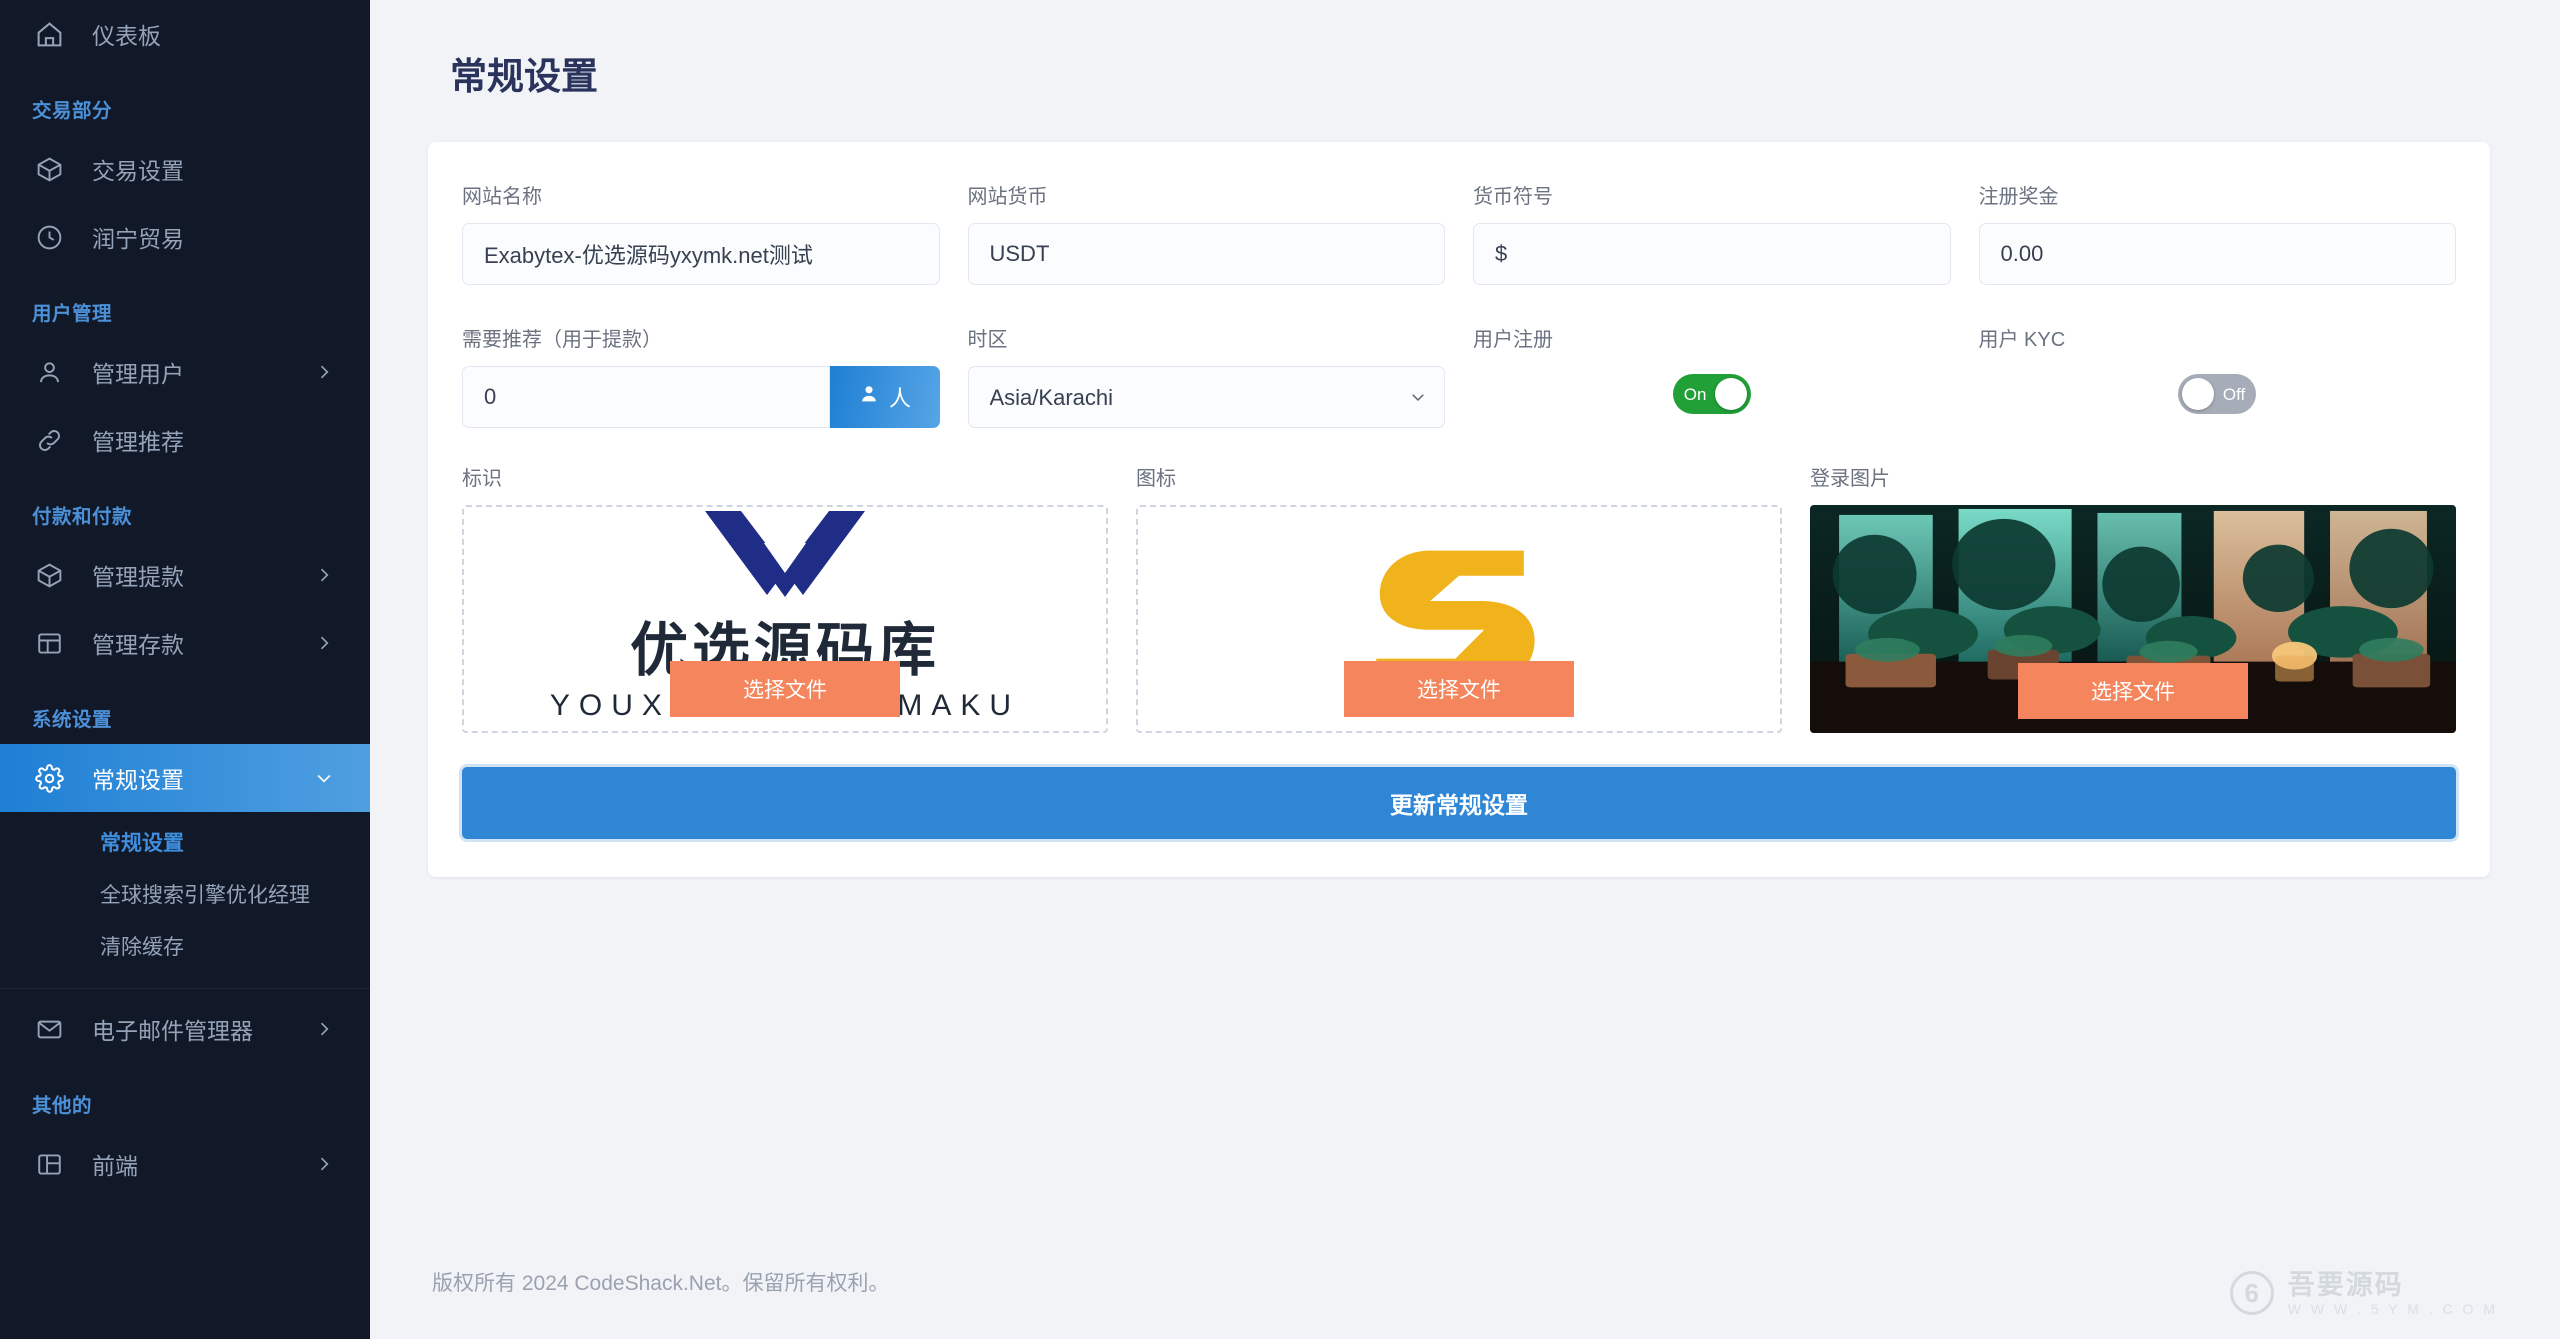  What do you see at coordinates (49, 440) in the screenshot?
I see `link-icon` at bounding box center [49, 440].